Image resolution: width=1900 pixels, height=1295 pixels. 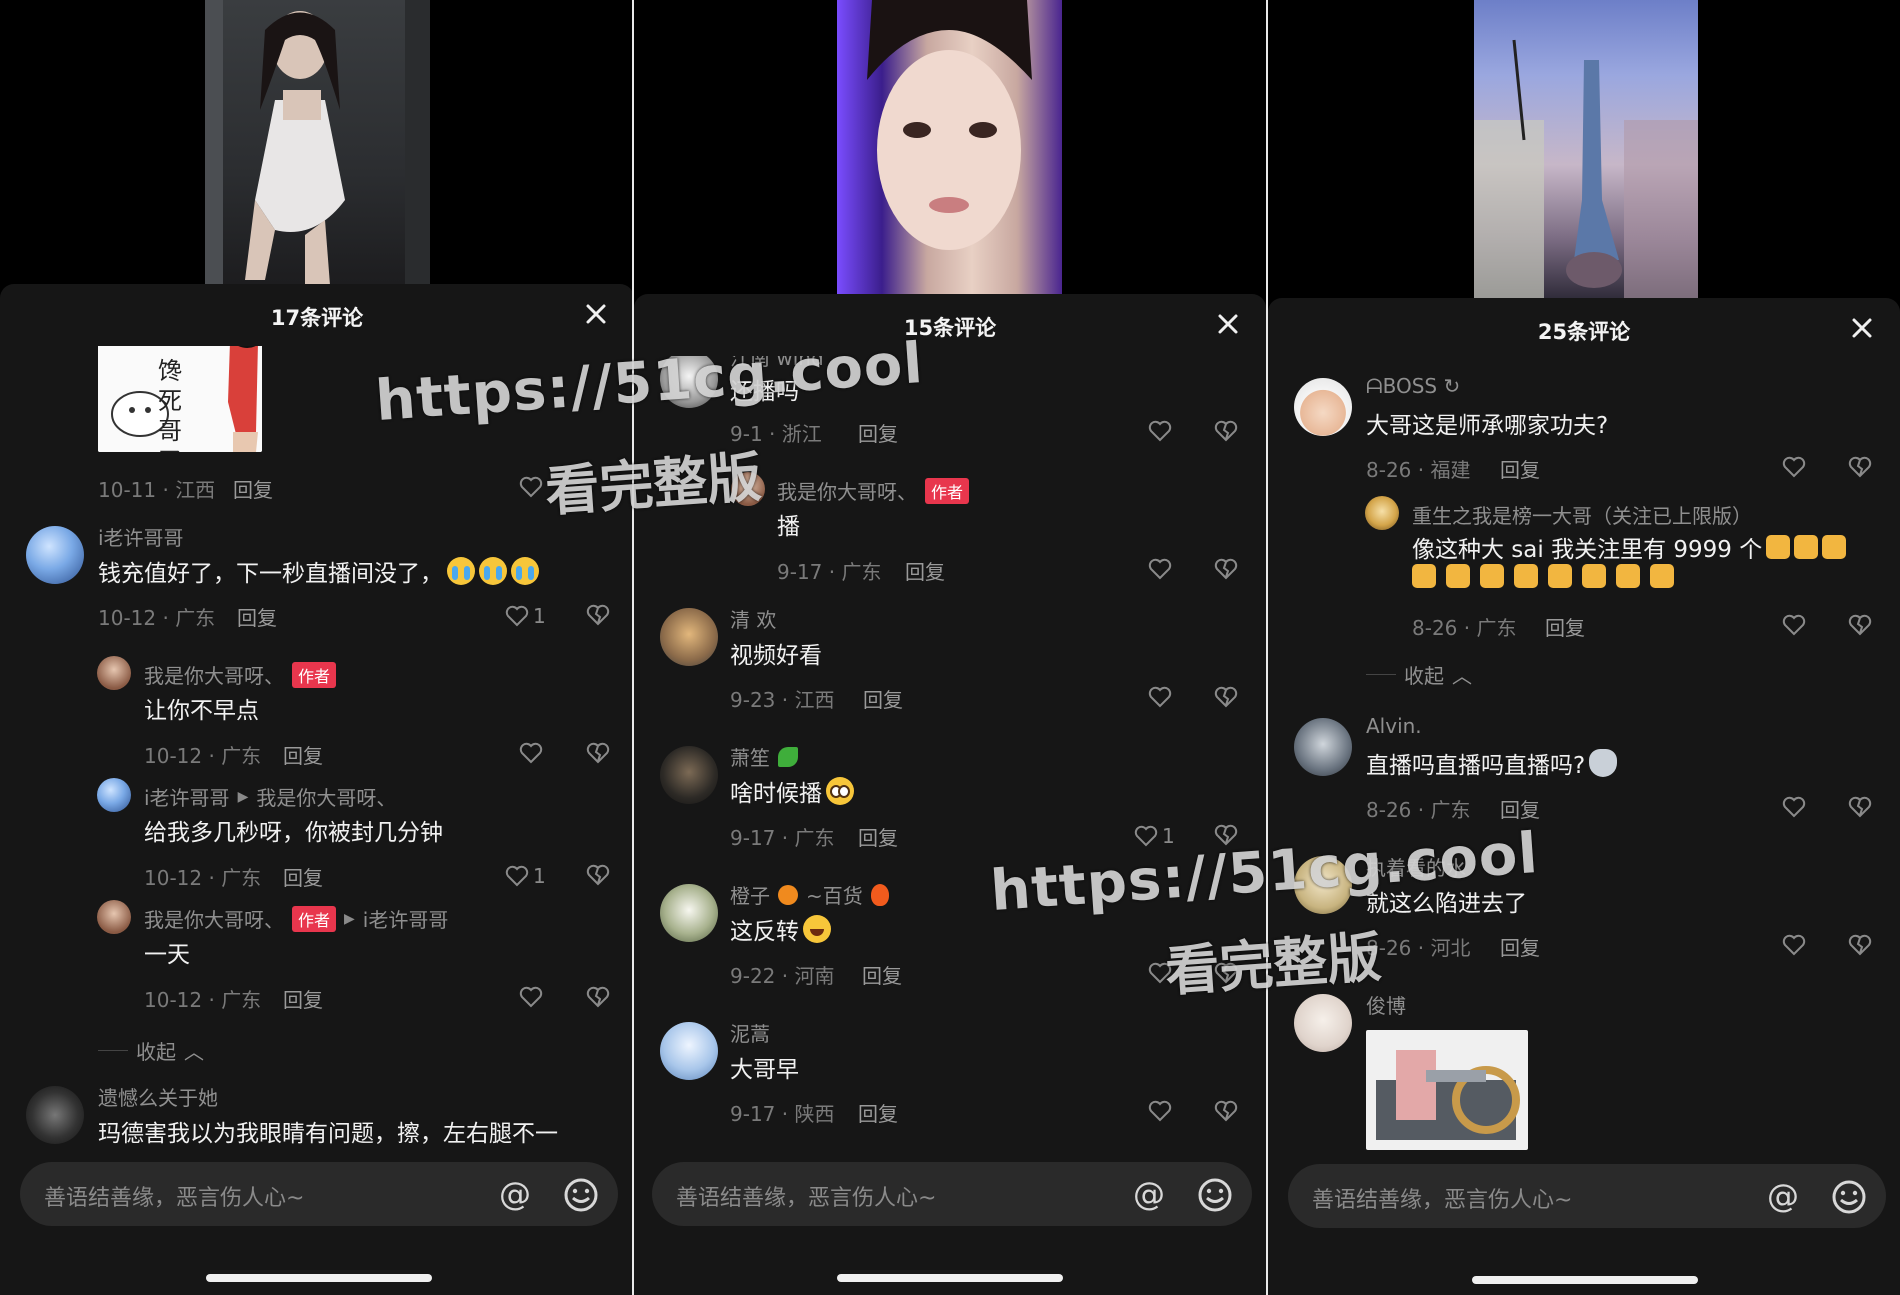 I want to click on comment-username: Alvin., so click(x=1394, y=726).